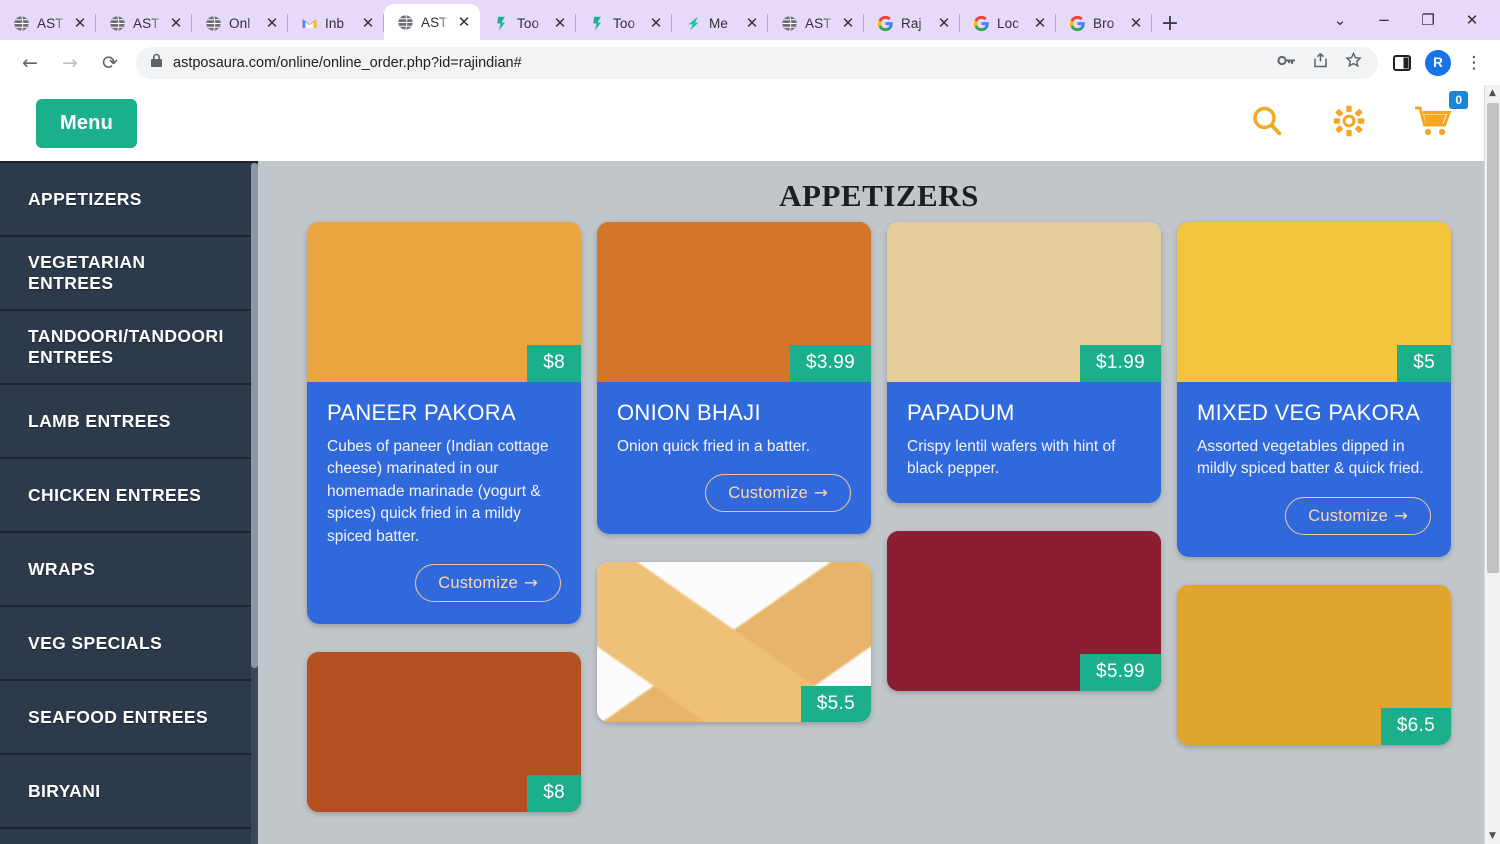  Describe the element at coordinates (432, 22) in the screenshot. I see `browser-tab-4: AST ✕` at that location.